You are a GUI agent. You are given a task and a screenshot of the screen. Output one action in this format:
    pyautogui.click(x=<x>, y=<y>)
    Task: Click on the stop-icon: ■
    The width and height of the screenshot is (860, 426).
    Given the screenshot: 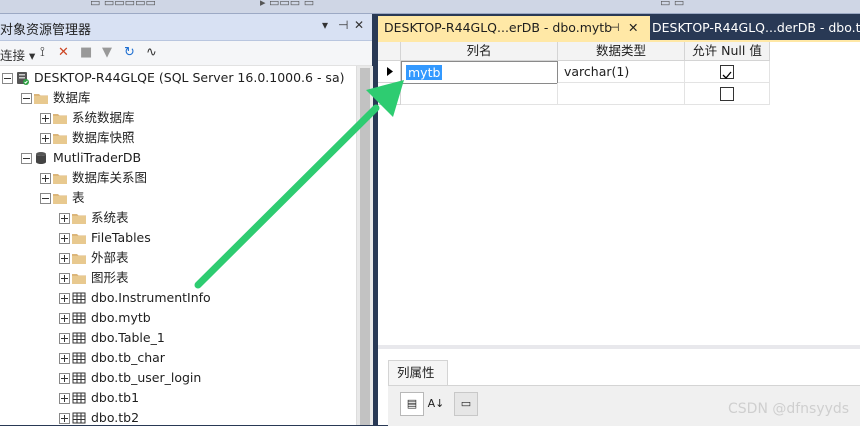 What is the action you would take?
    pyautogui.click(x=86, y=52)
    